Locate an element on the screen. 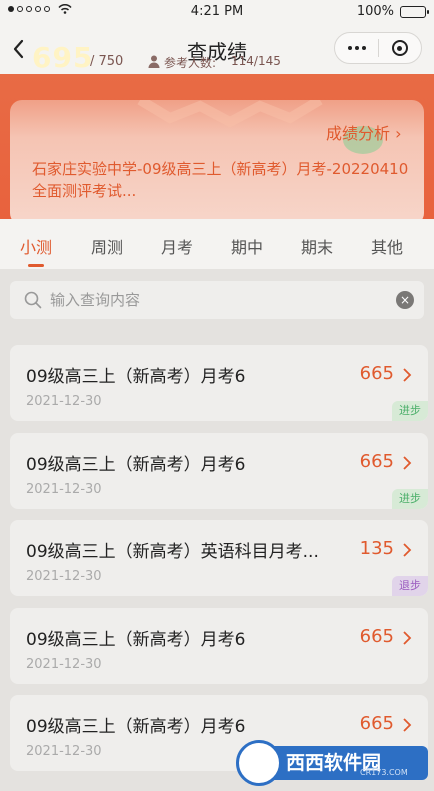 The width and height of the screenshot is (434, 791). exam-score: 135 is located at coordinates (376, 548).